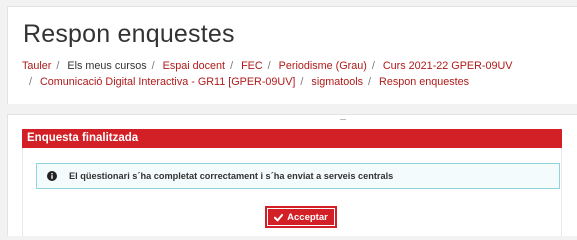  Describe the element at coordinates (337, 82) in the screenshot. I see `breadcrumb-item-sigmatools: sigmatools` at that location.